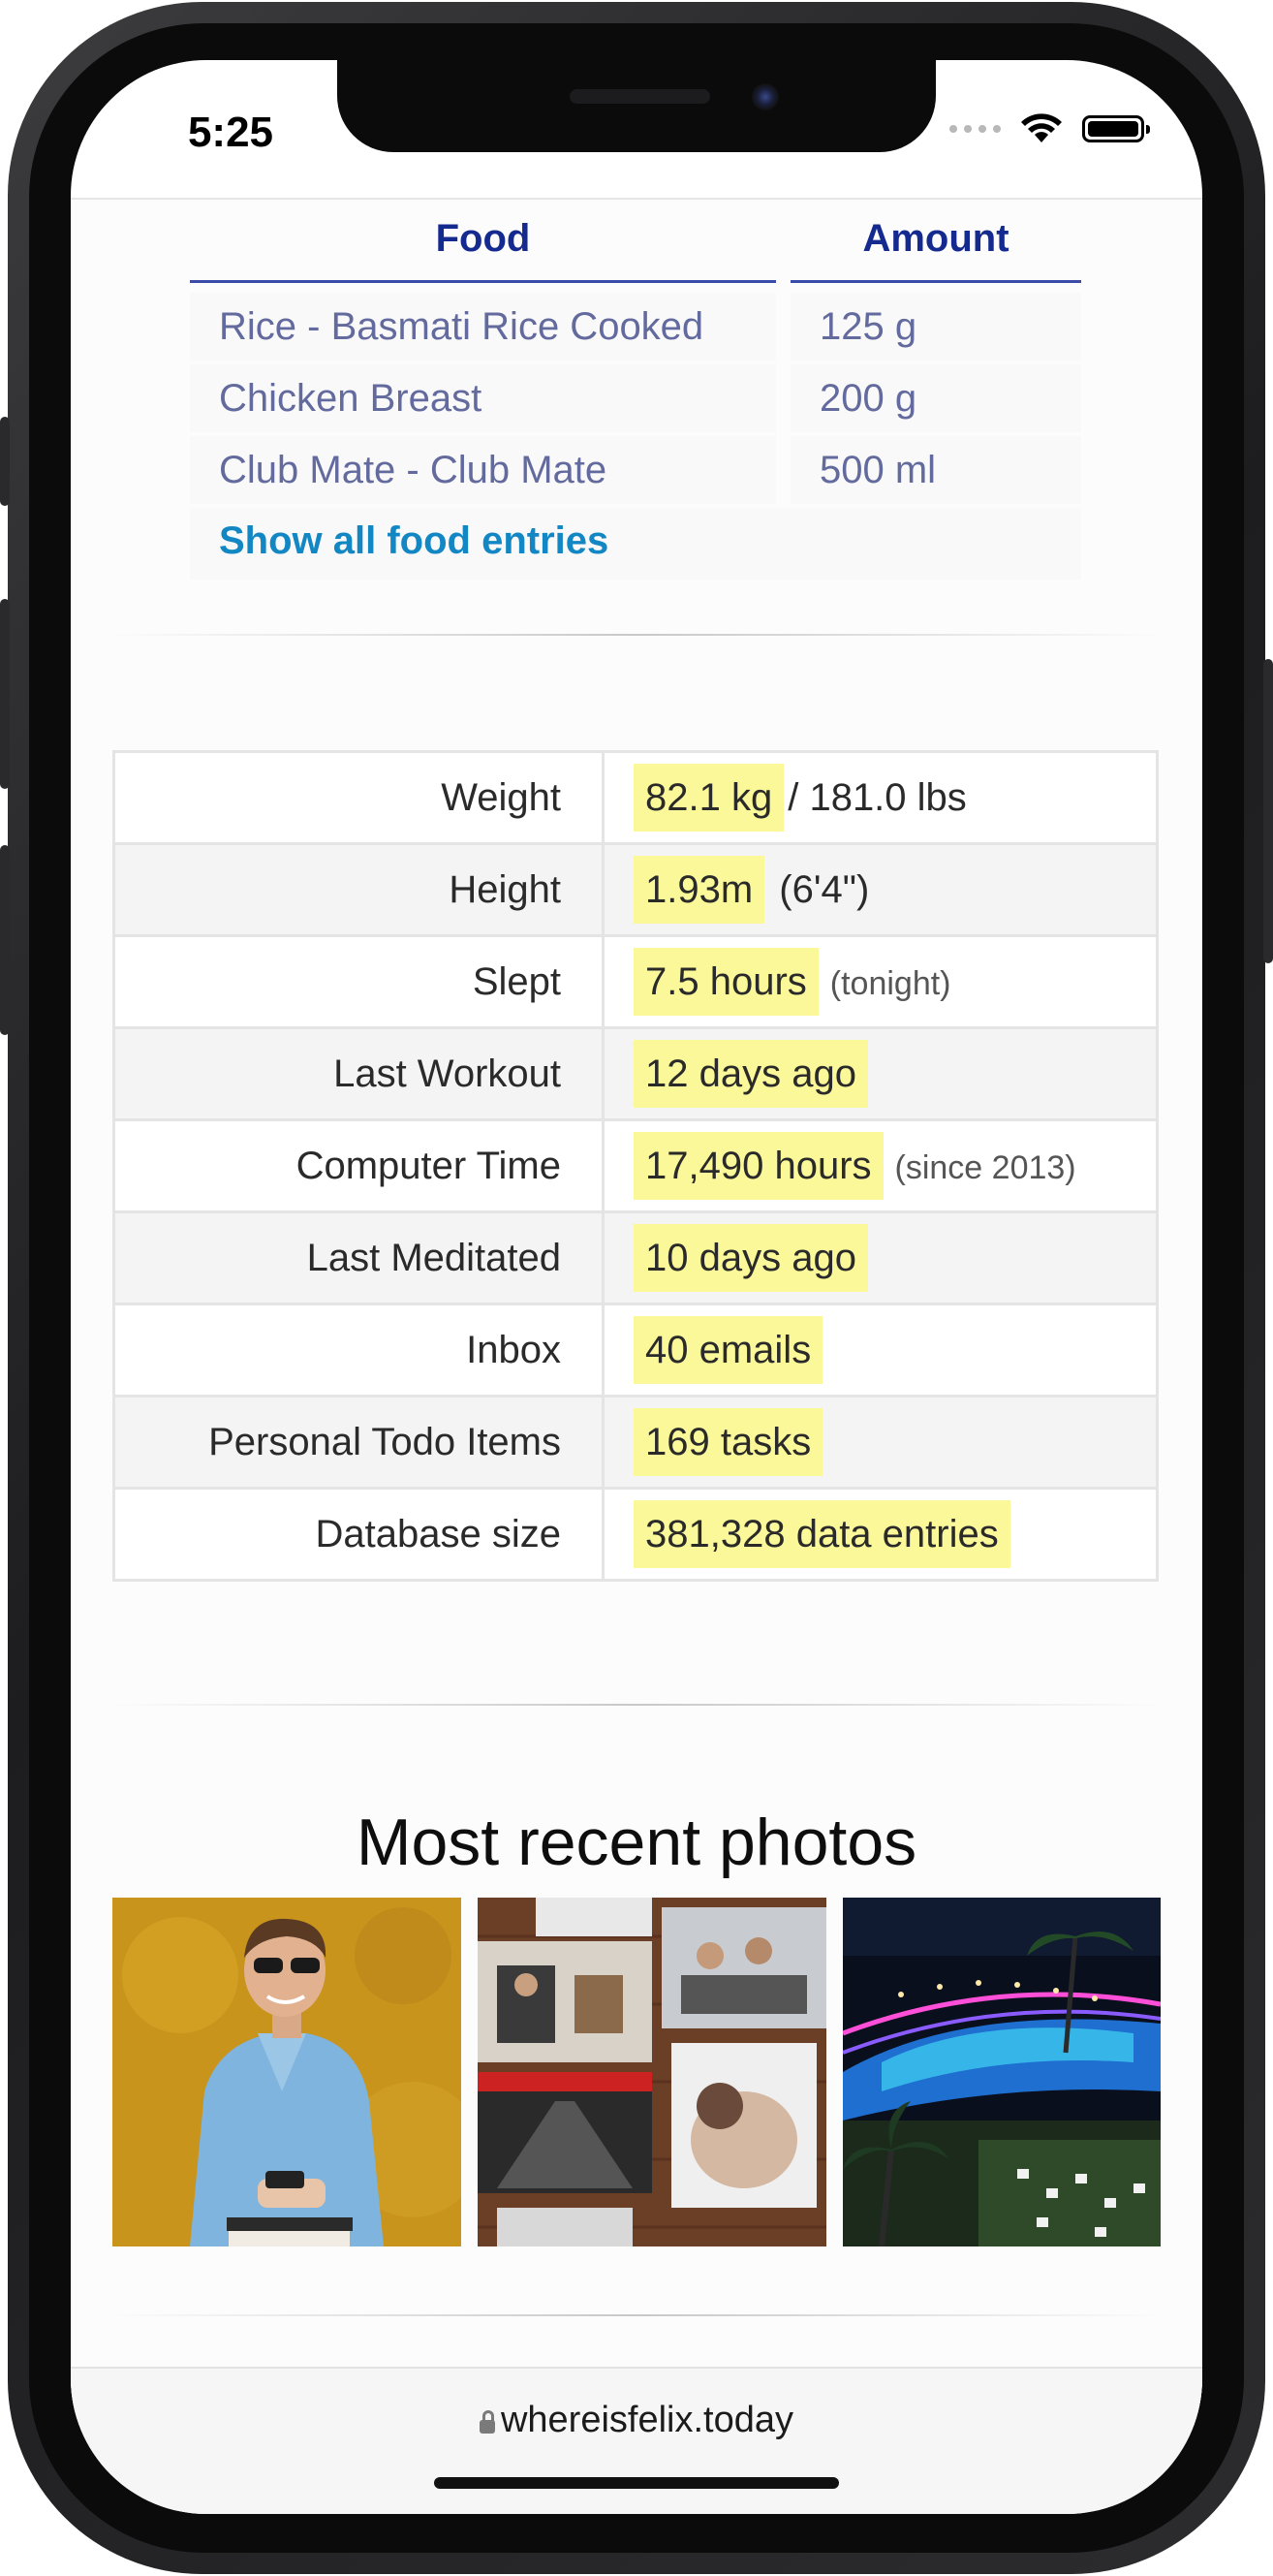  I want to click on stat-row: Last Meditated 10 days ago, so click(635, 1257).